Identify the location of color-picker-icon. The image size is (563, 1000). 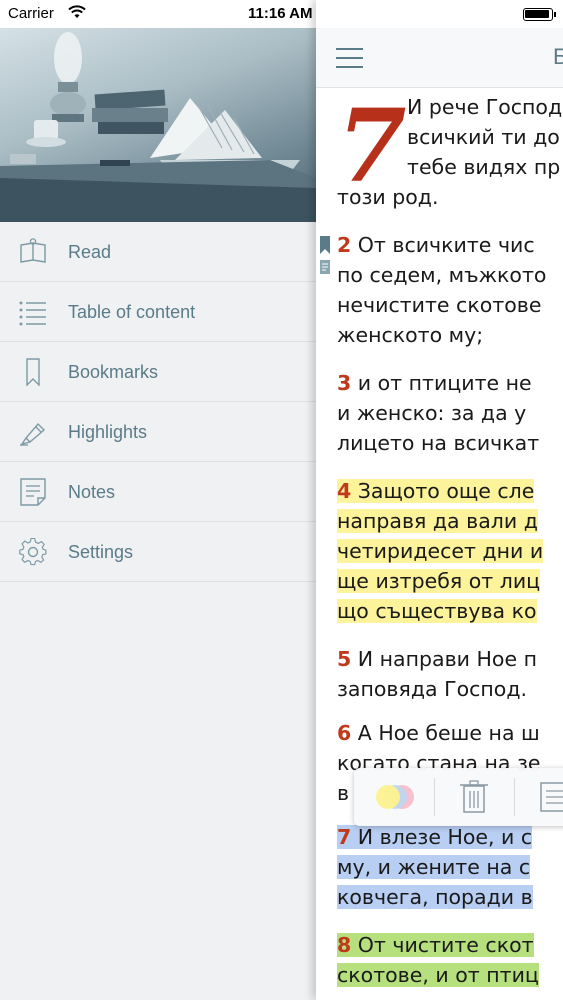
(393, 797).